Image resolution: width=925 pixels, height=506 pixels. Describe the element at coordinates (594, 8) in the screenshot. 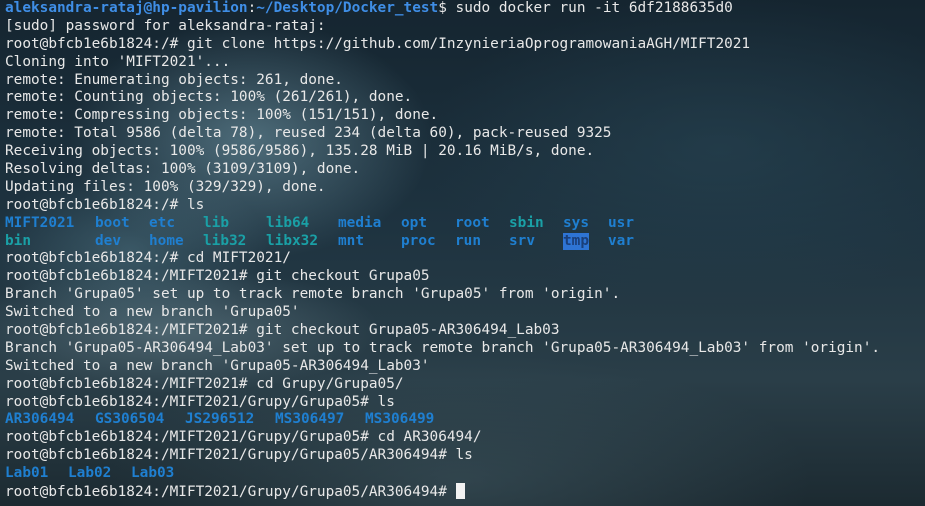

I see `command-text: sudo docker run -it 6df2188635d0` at that location.